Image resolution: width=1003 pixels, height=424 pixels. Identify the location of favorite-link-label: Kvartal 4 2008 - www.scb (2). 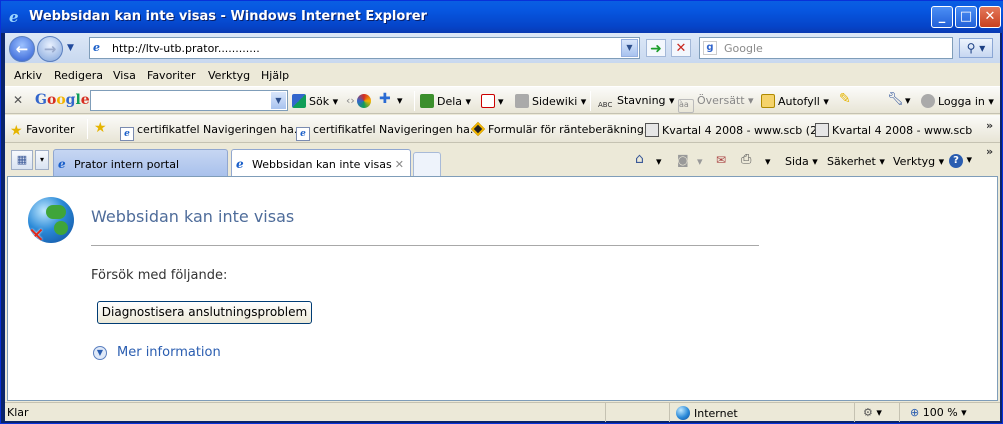
(742, 130).